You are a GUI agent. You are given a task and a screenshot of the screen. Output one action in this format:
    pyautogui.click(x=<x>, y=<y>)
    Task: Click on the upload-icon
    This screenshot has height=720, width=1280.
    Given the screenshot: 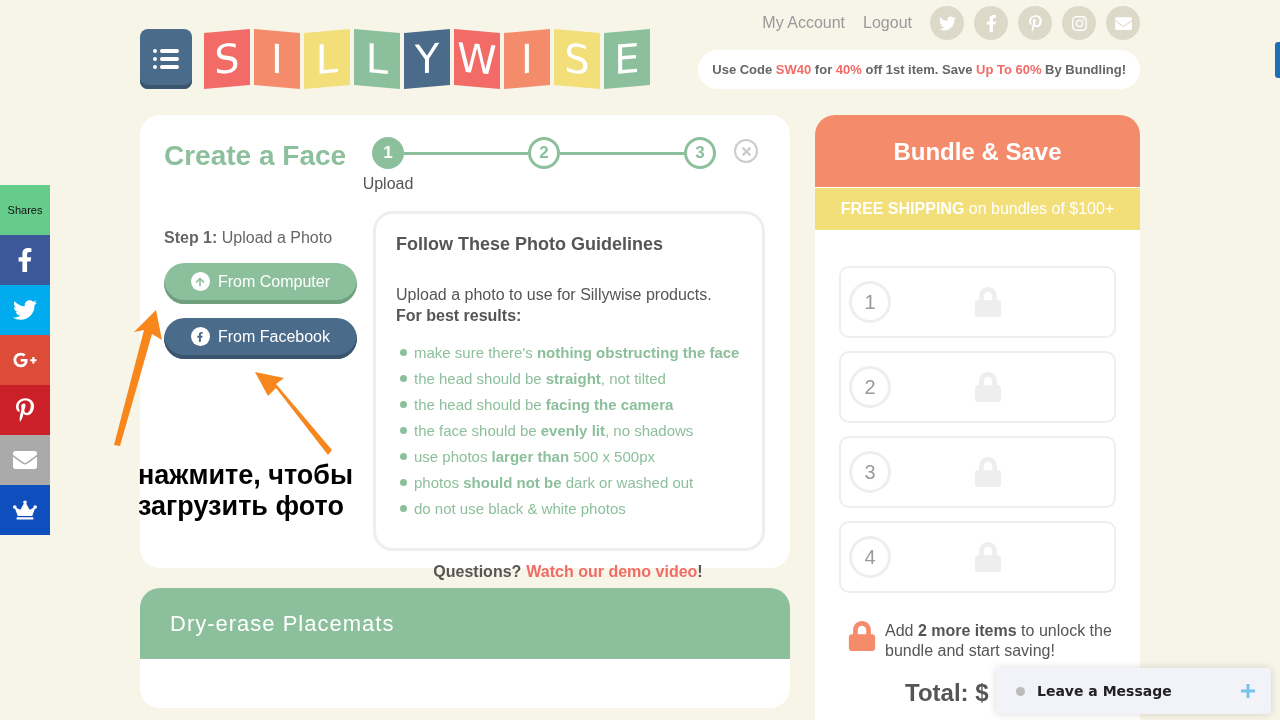 What is the action you would take?
    pyautogui.click(x=200, y=281)
    